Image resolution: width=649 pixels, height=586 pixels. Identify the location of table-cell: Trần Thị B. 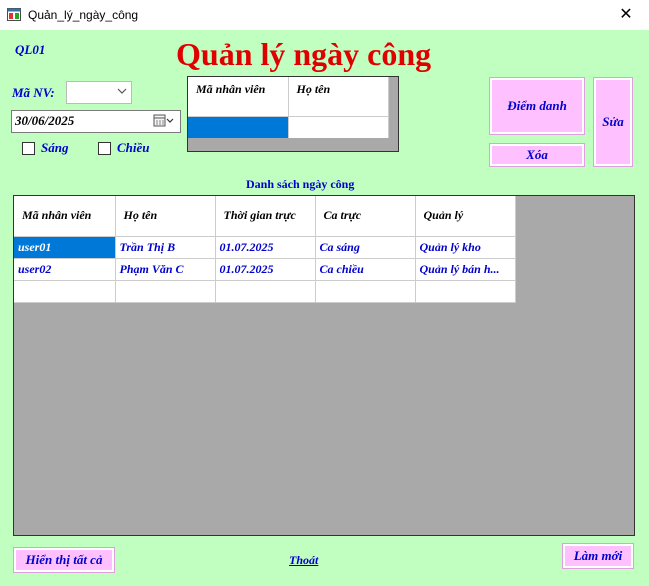
(165, 247).